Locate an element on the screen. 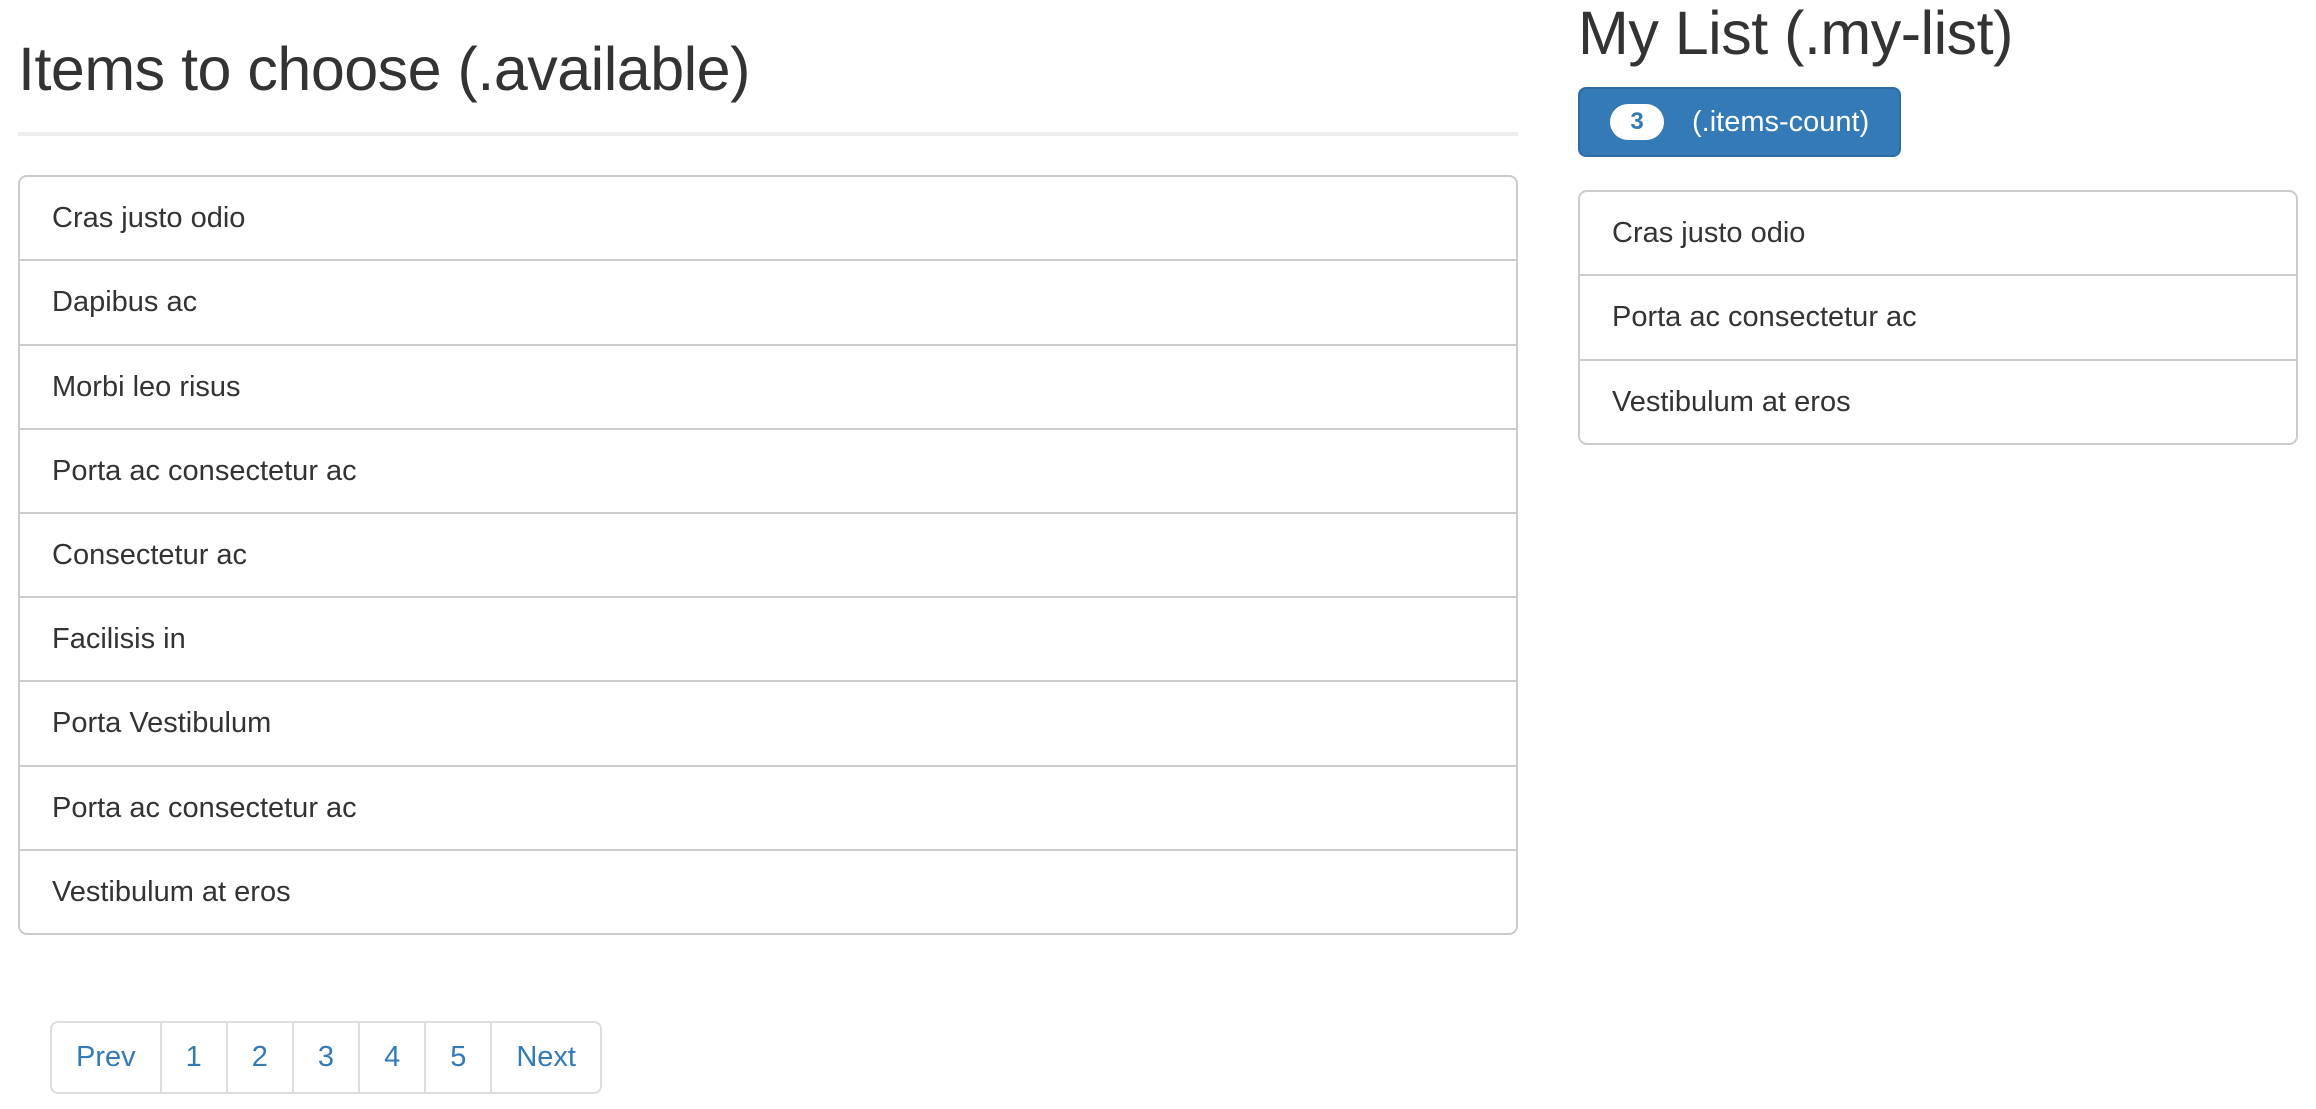 The height and width of the screenshot is (1109, 2316). pagination-next-item: Next is located at coordinates (546, 1058).